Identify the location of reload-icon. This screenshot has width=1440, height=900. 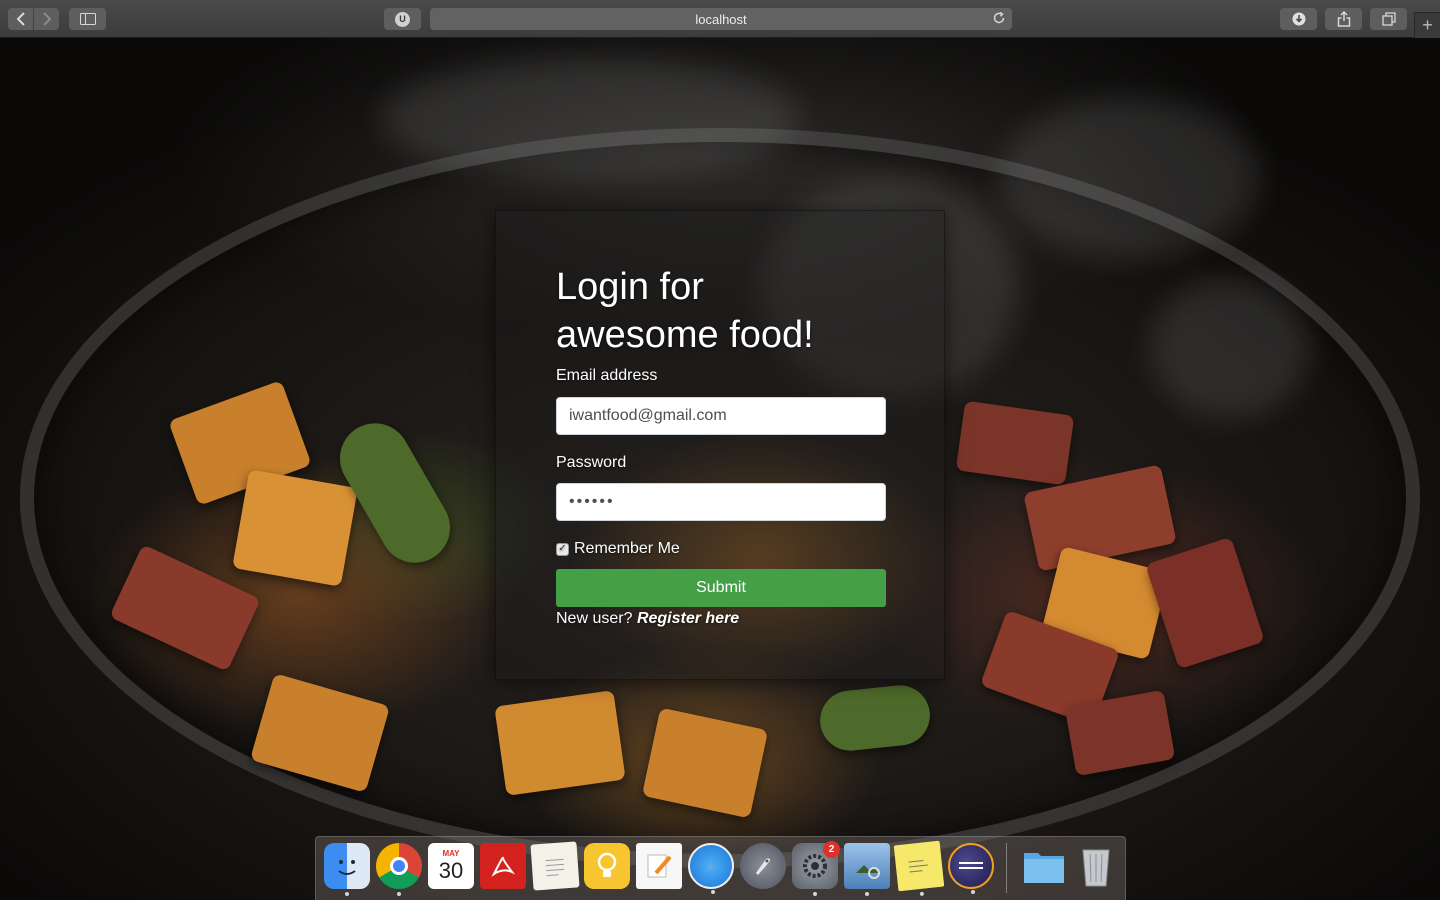
(999, 19).